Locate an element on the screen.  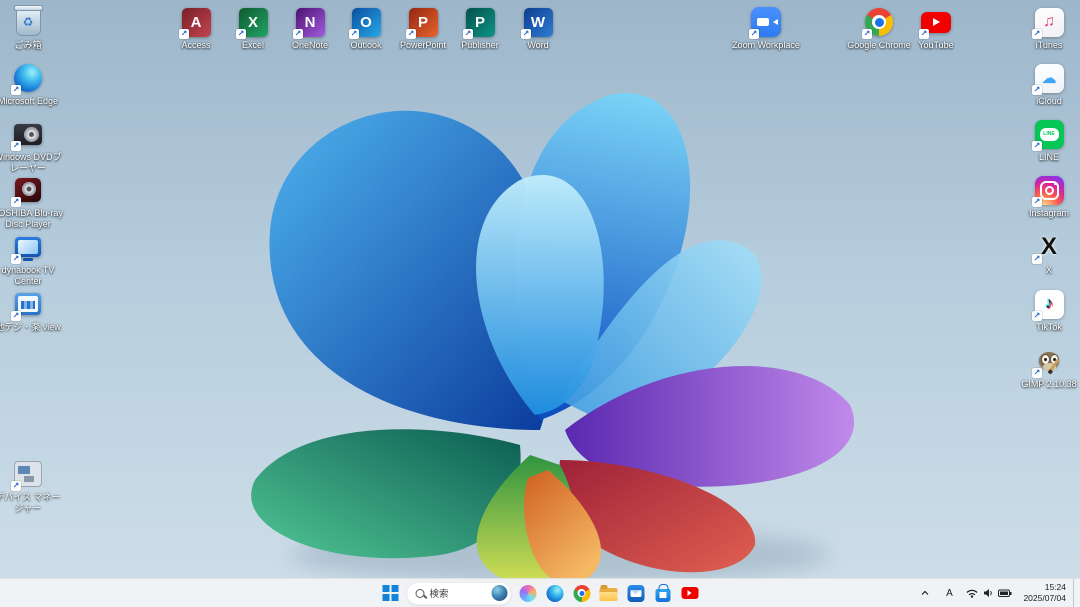
desktop-icon-line: LINE LINE is located at coordinates (1046, 140).